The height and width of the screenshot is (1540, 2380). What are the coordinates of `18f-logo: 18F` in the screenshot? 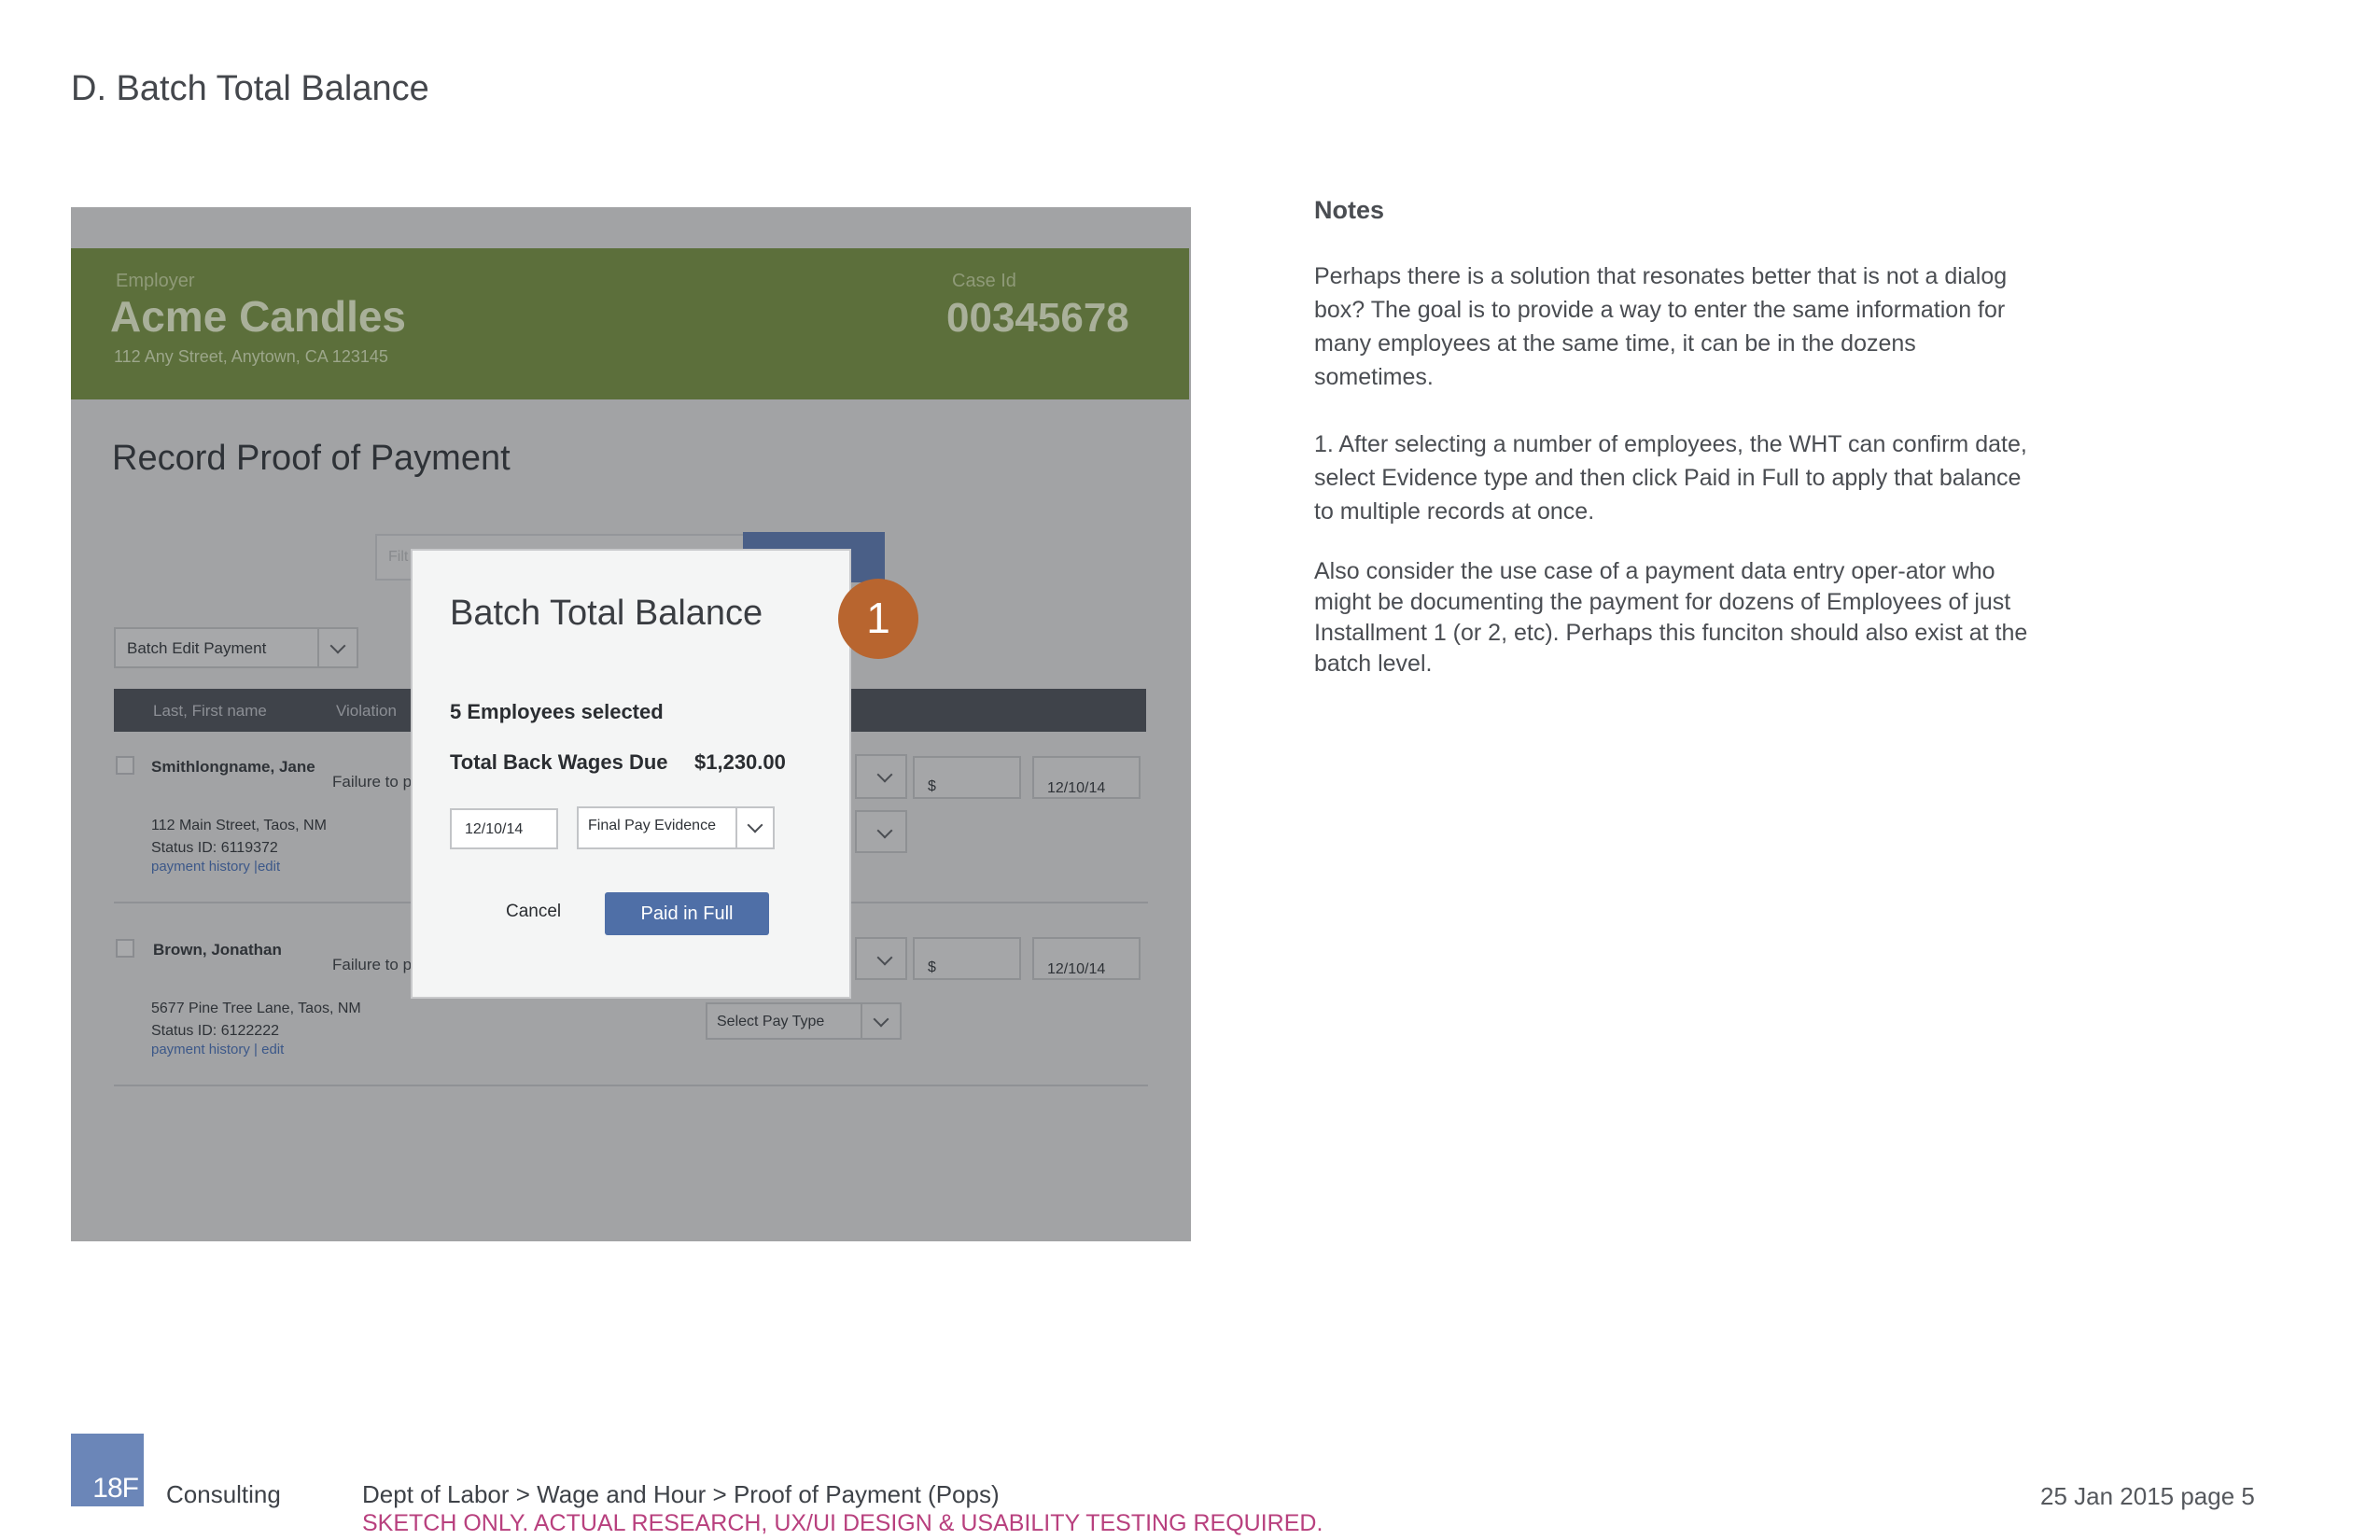 It's located at (107, 1470).